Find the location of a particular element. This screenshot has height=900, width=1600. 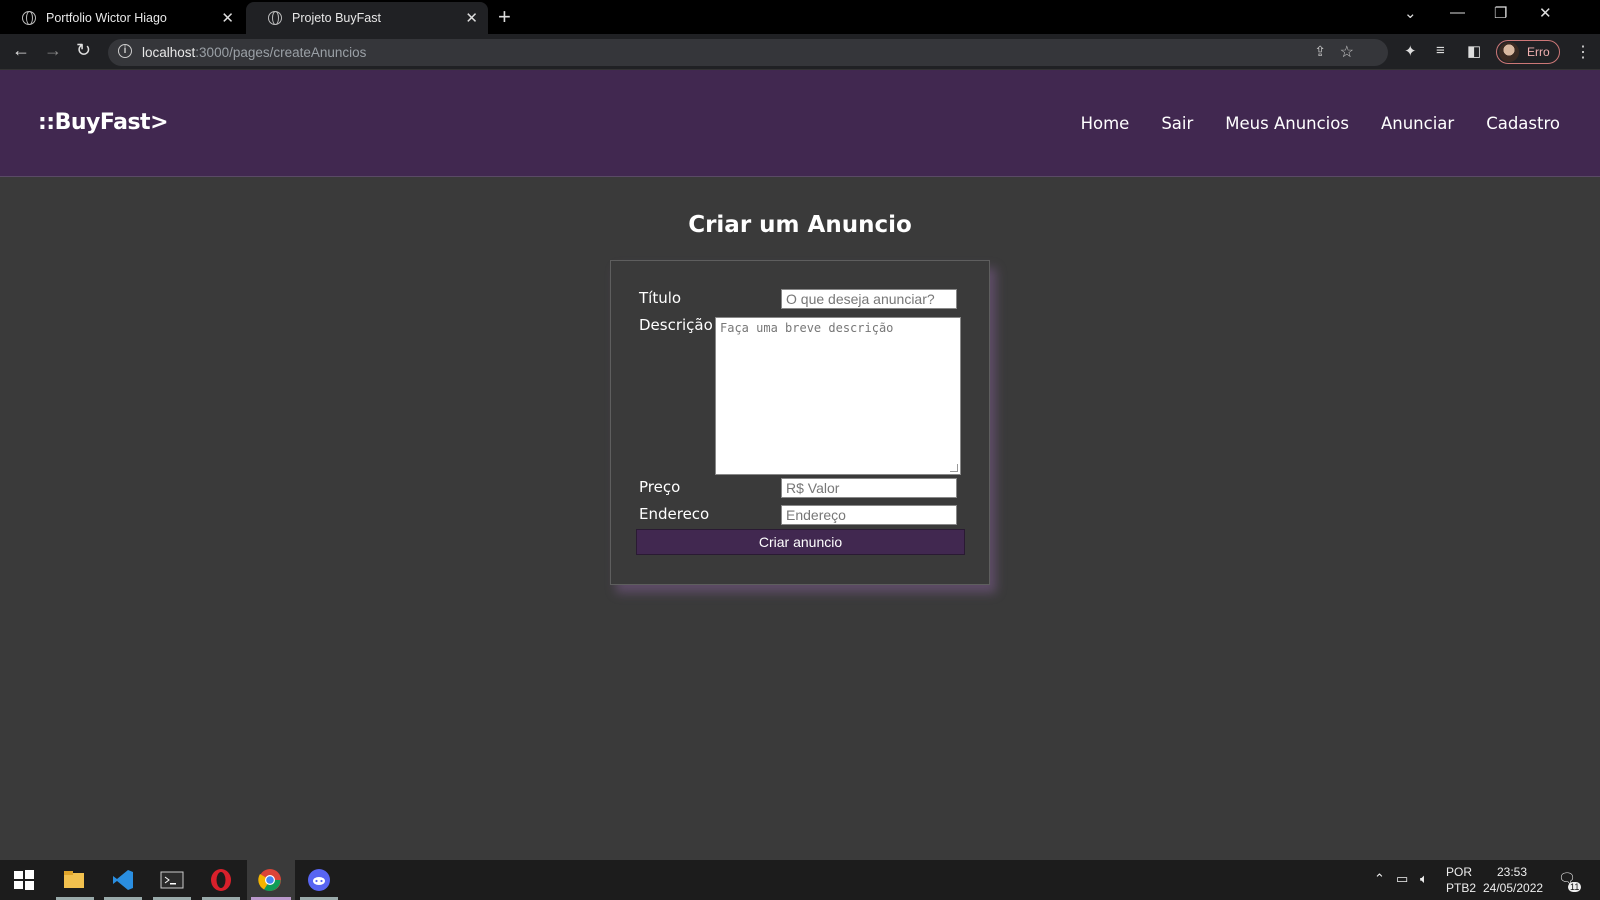

profile-button: Erro is located at coordinates (1528, 52).